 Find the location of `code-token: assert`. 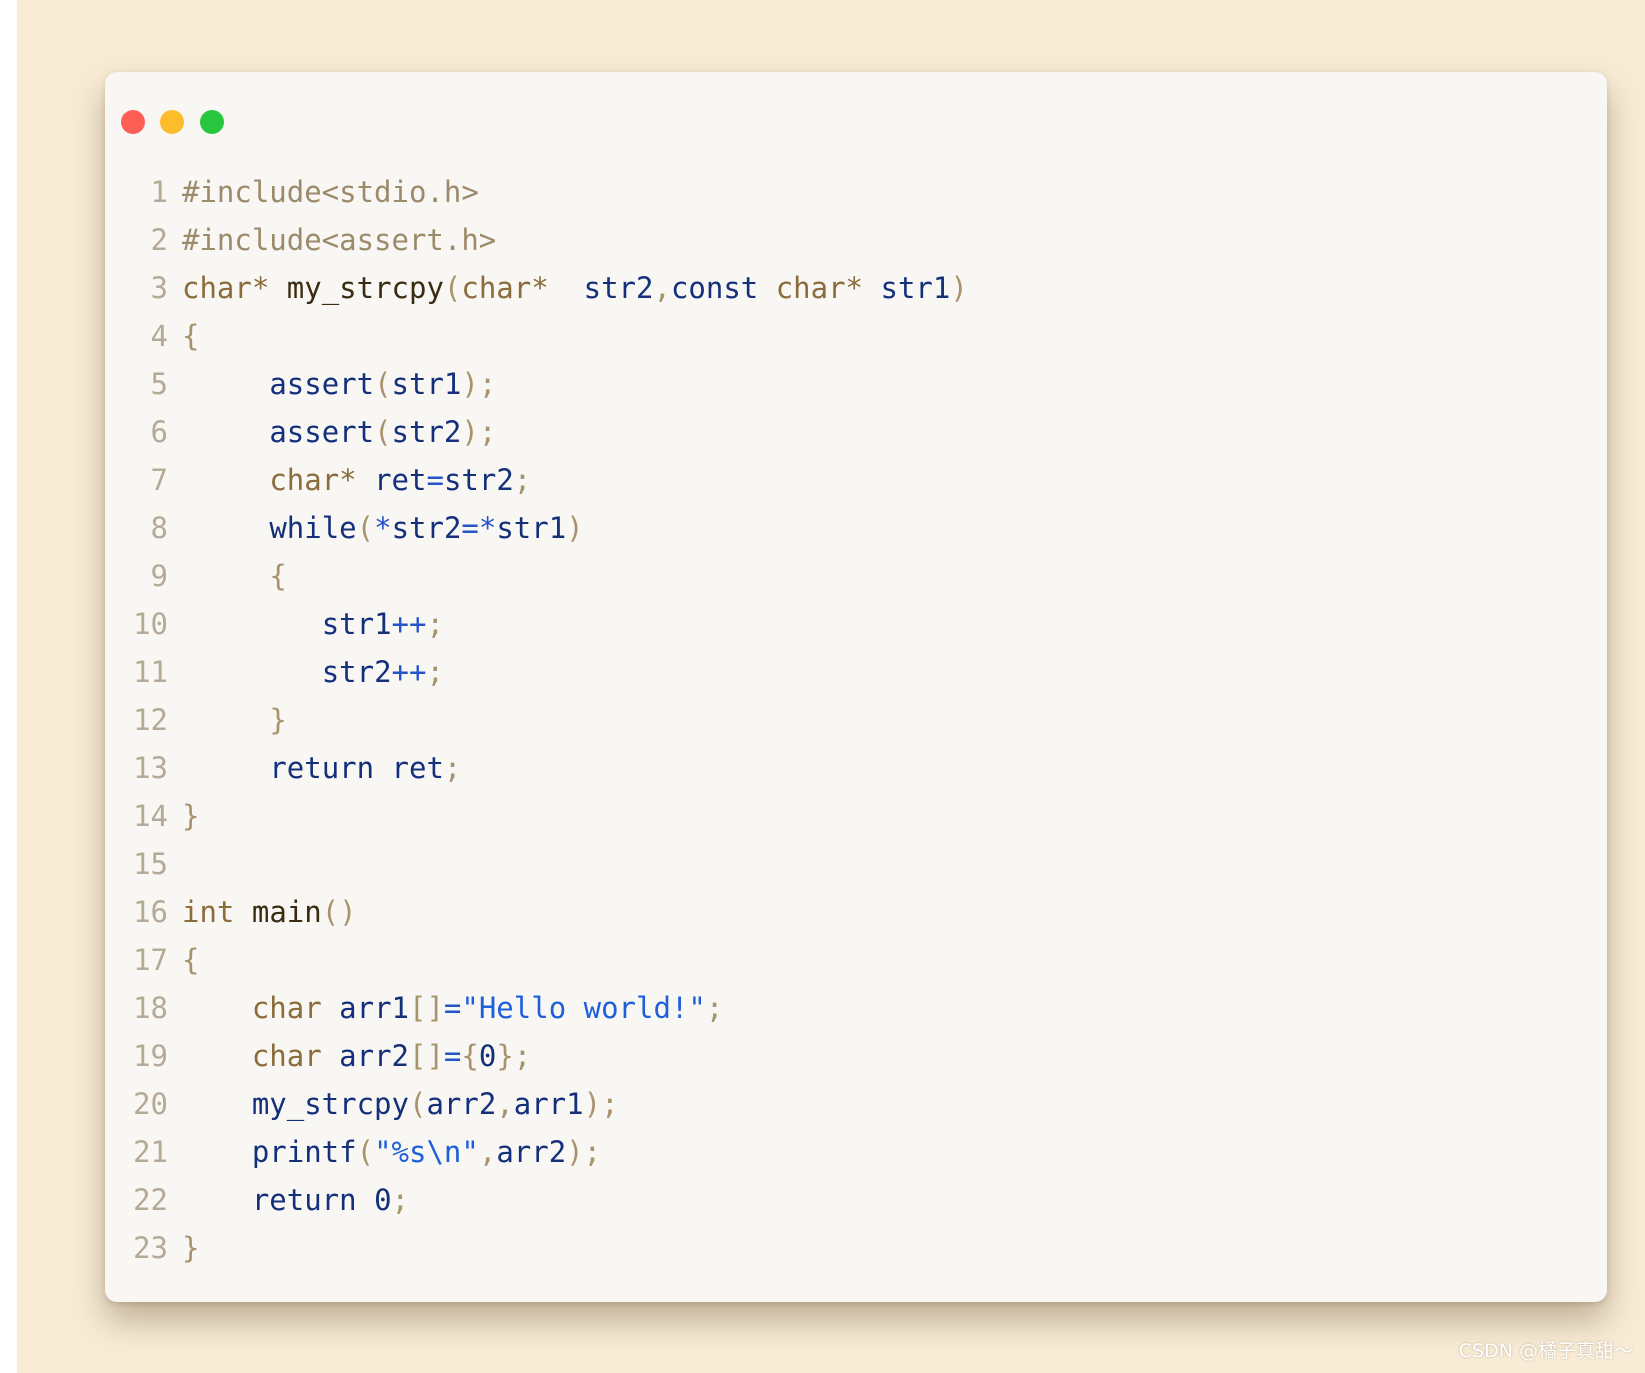

code-token: assert is located at coordinates (322, 432).